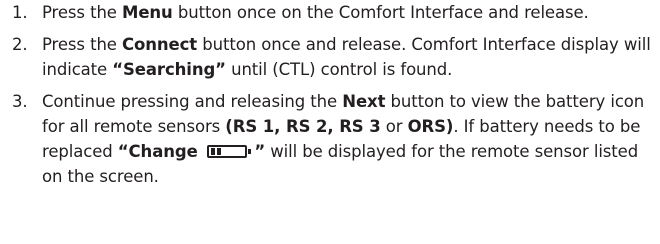 This screenshot has height=244, width=660. Describe the element at coordinates (20, 44) in the screenshot. I see `step-number: 2.` at that location.